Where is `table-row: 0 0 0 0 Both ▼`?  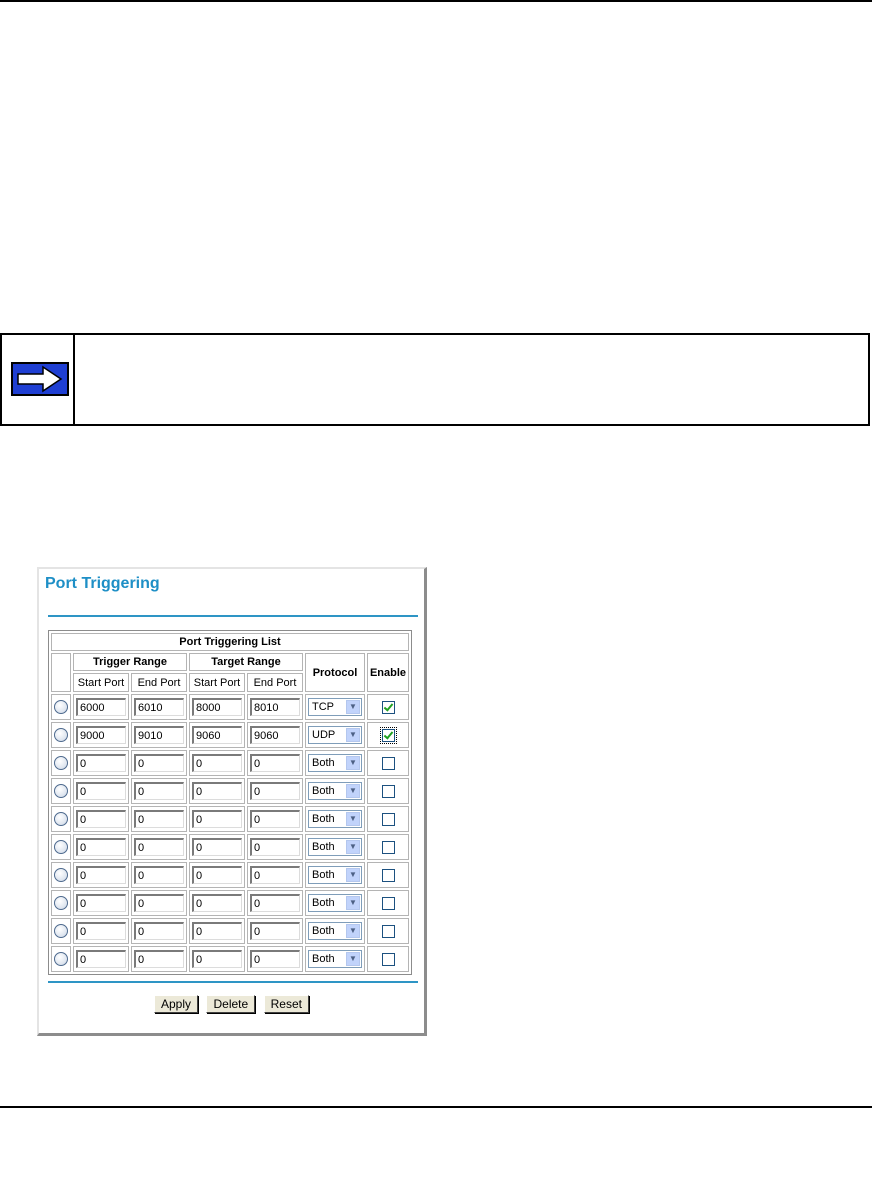 table-row: 0 0 0 0 Both ▼ is located at coordinates (230, 763).